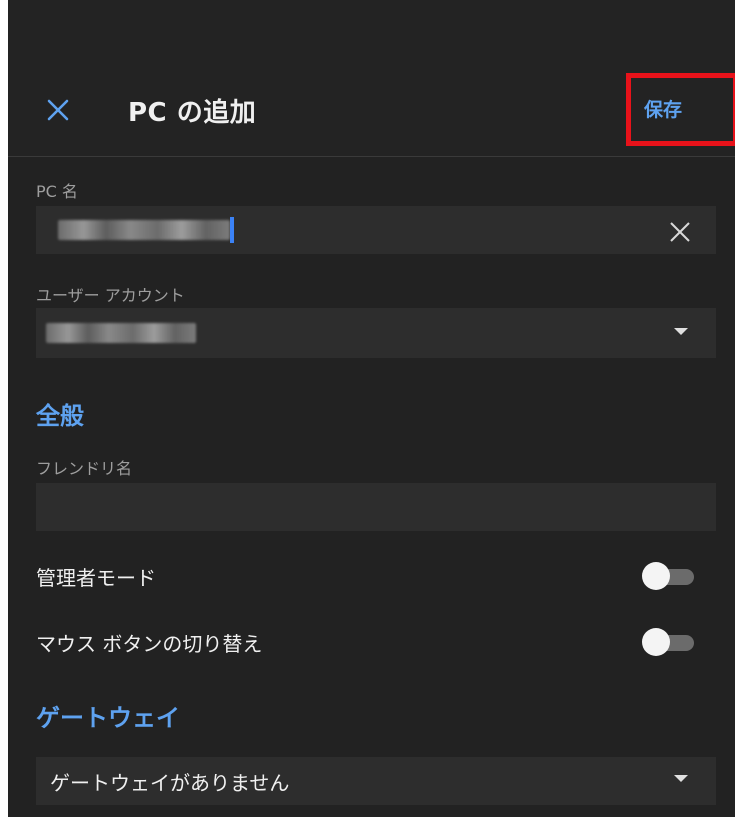 Image resolution: width=735 pixels, height=817 pixels. I want to click on section-general-heading: 全般, so click(60, 416).